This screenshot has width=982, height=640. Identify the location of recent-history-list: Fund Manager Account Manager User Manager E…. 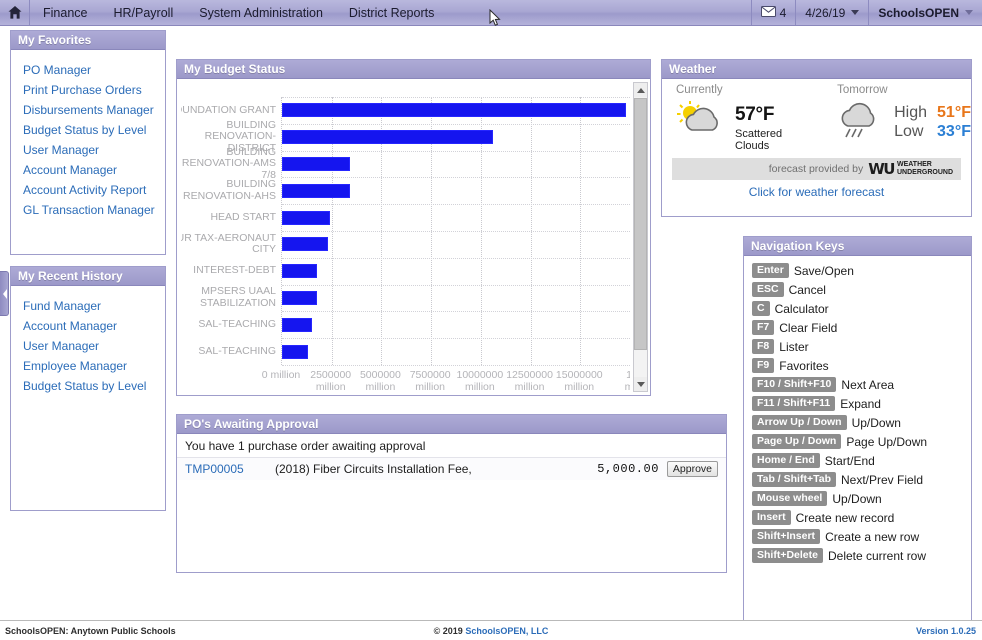
(88, 344).